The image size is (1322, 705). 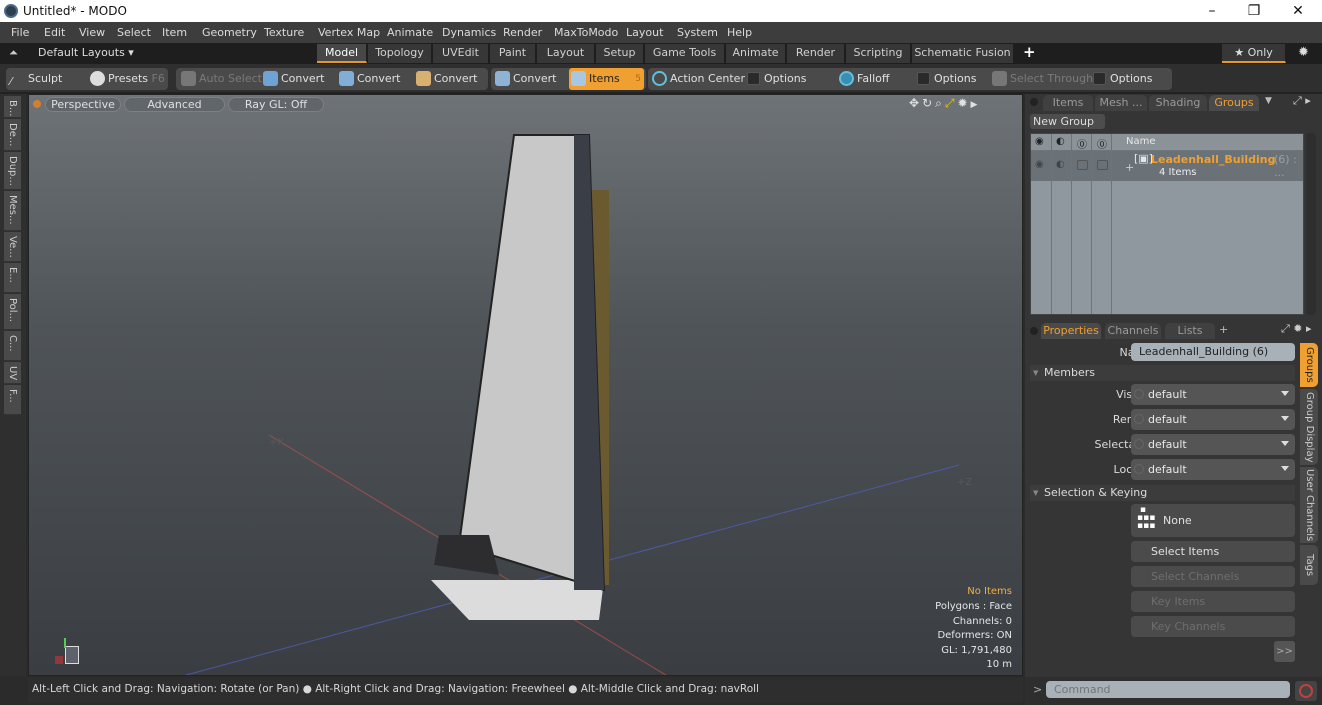 What do you see at coordinates (522, 32) in the screenshot?
I see `menu-render: Render` at bounding box center [522, 32].